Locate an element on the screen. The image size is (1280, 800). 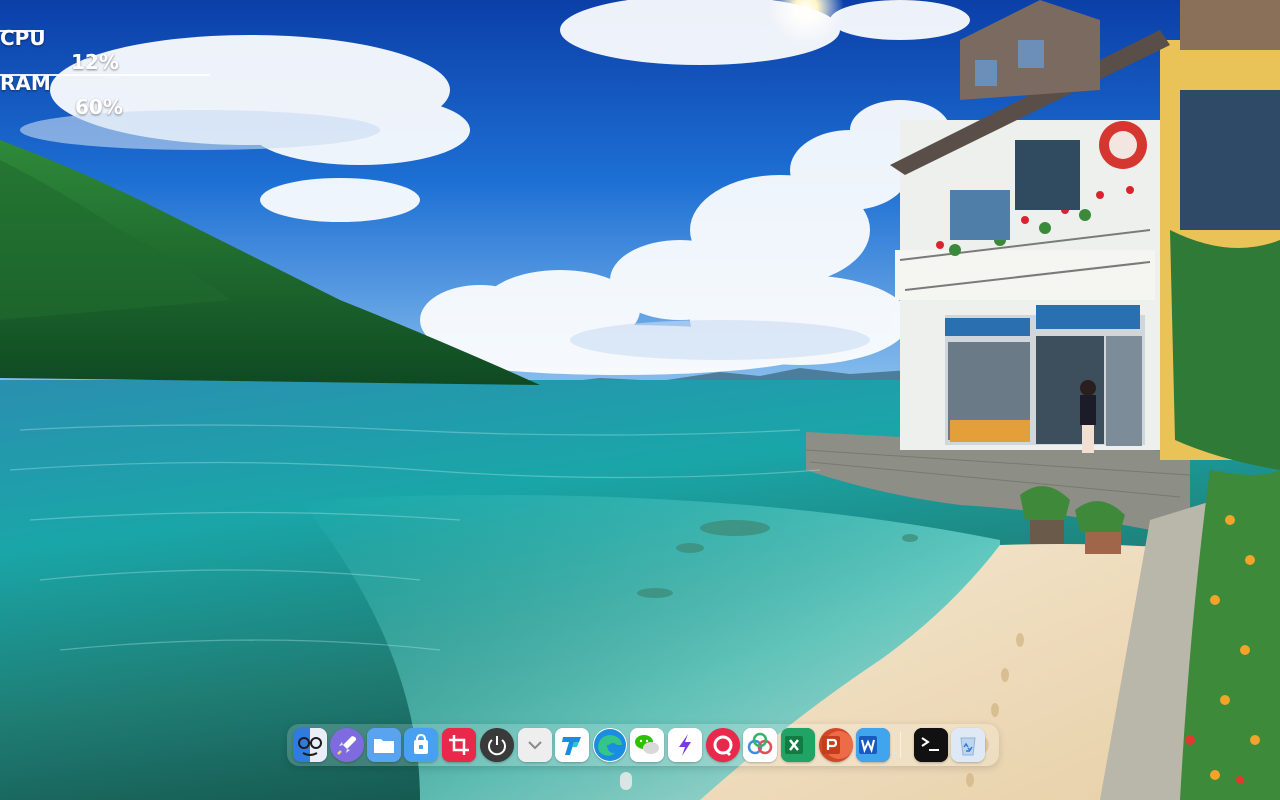
edge-browser-icon is located at coordinates (610, 745).